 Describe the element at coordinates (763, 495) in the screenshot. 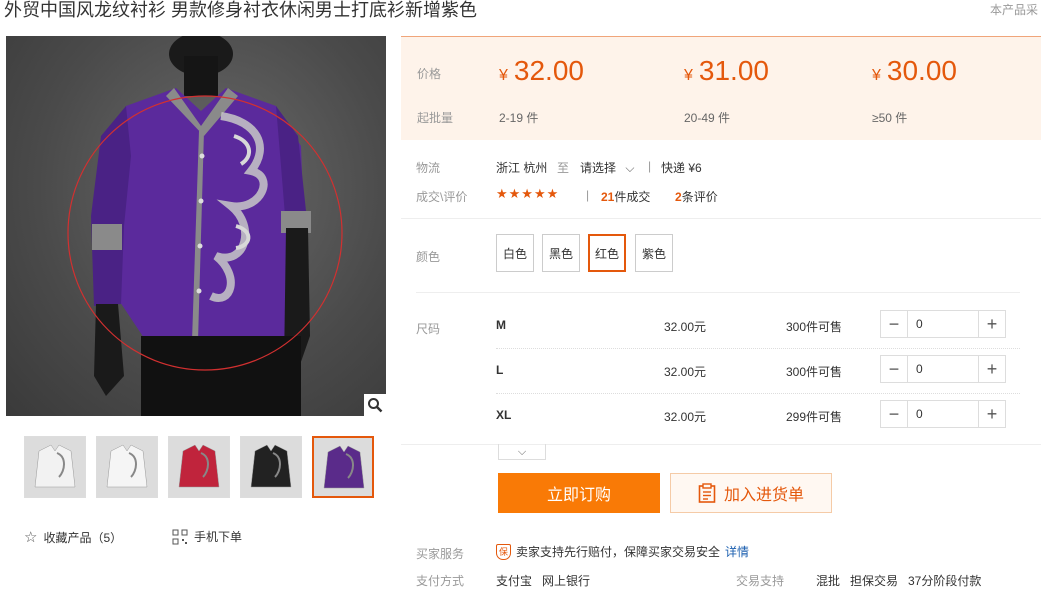

I see `add-to-list-label: 加入进货单` at that location.